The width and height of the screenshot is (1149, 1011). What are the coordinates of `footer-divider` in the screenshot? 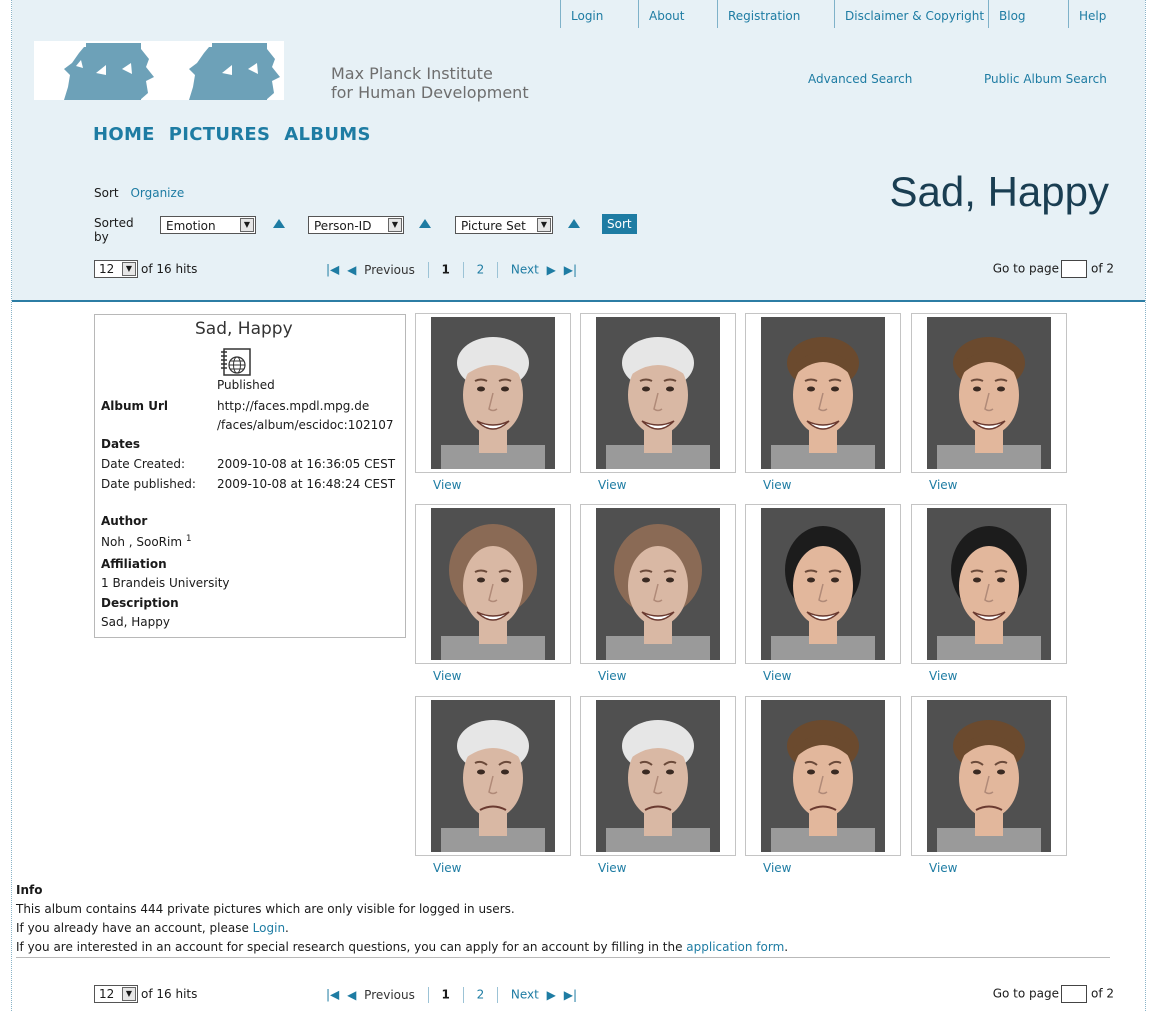 It's located at (563, 957).